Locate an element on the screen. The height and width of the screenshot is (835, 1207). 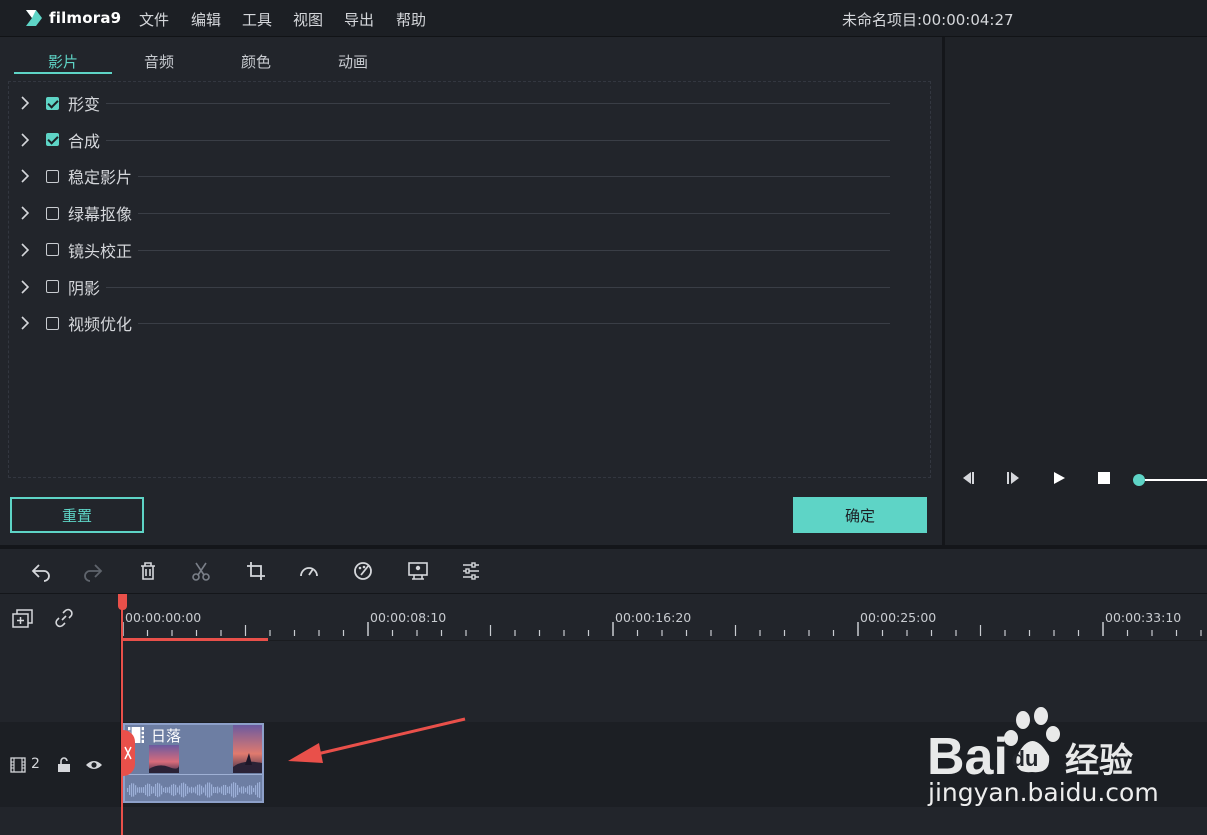
menu-view: 视图 is located at coordinates (308, 19).